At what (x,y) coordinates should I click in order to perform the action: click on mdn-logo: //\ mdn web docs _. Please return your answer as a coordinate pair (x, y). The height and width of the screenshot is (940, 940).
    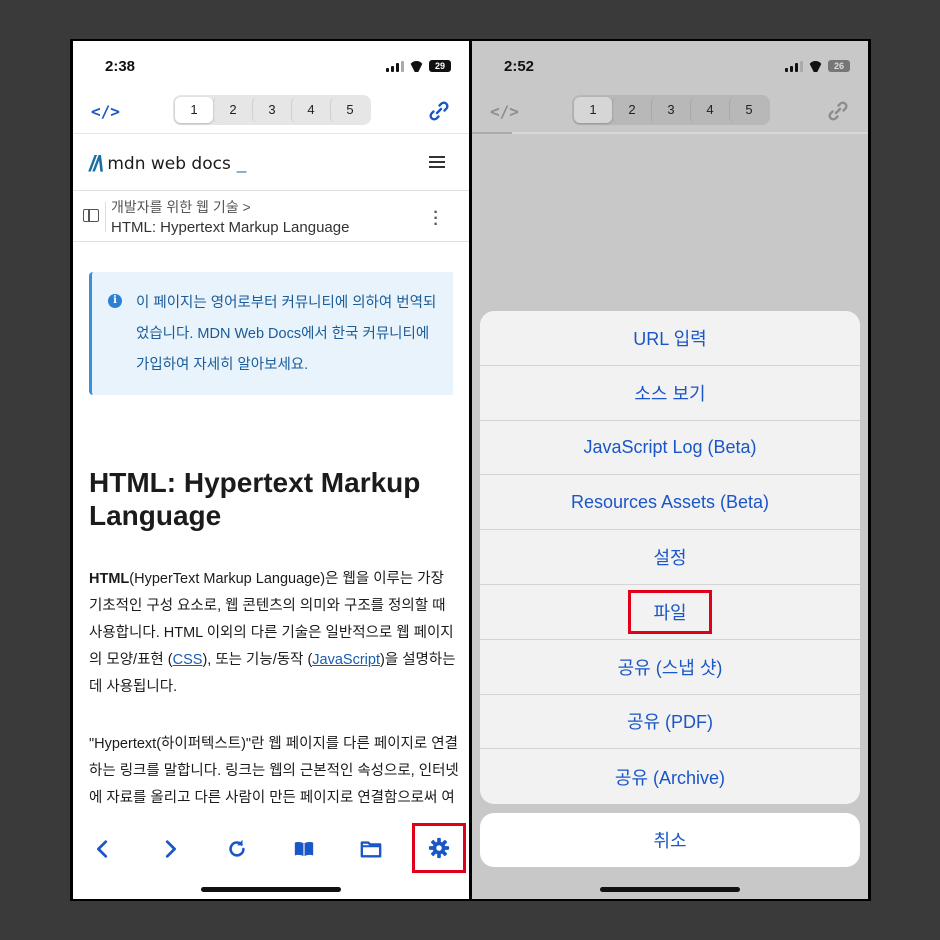
    Looking at the image, I should click on (167, 164).